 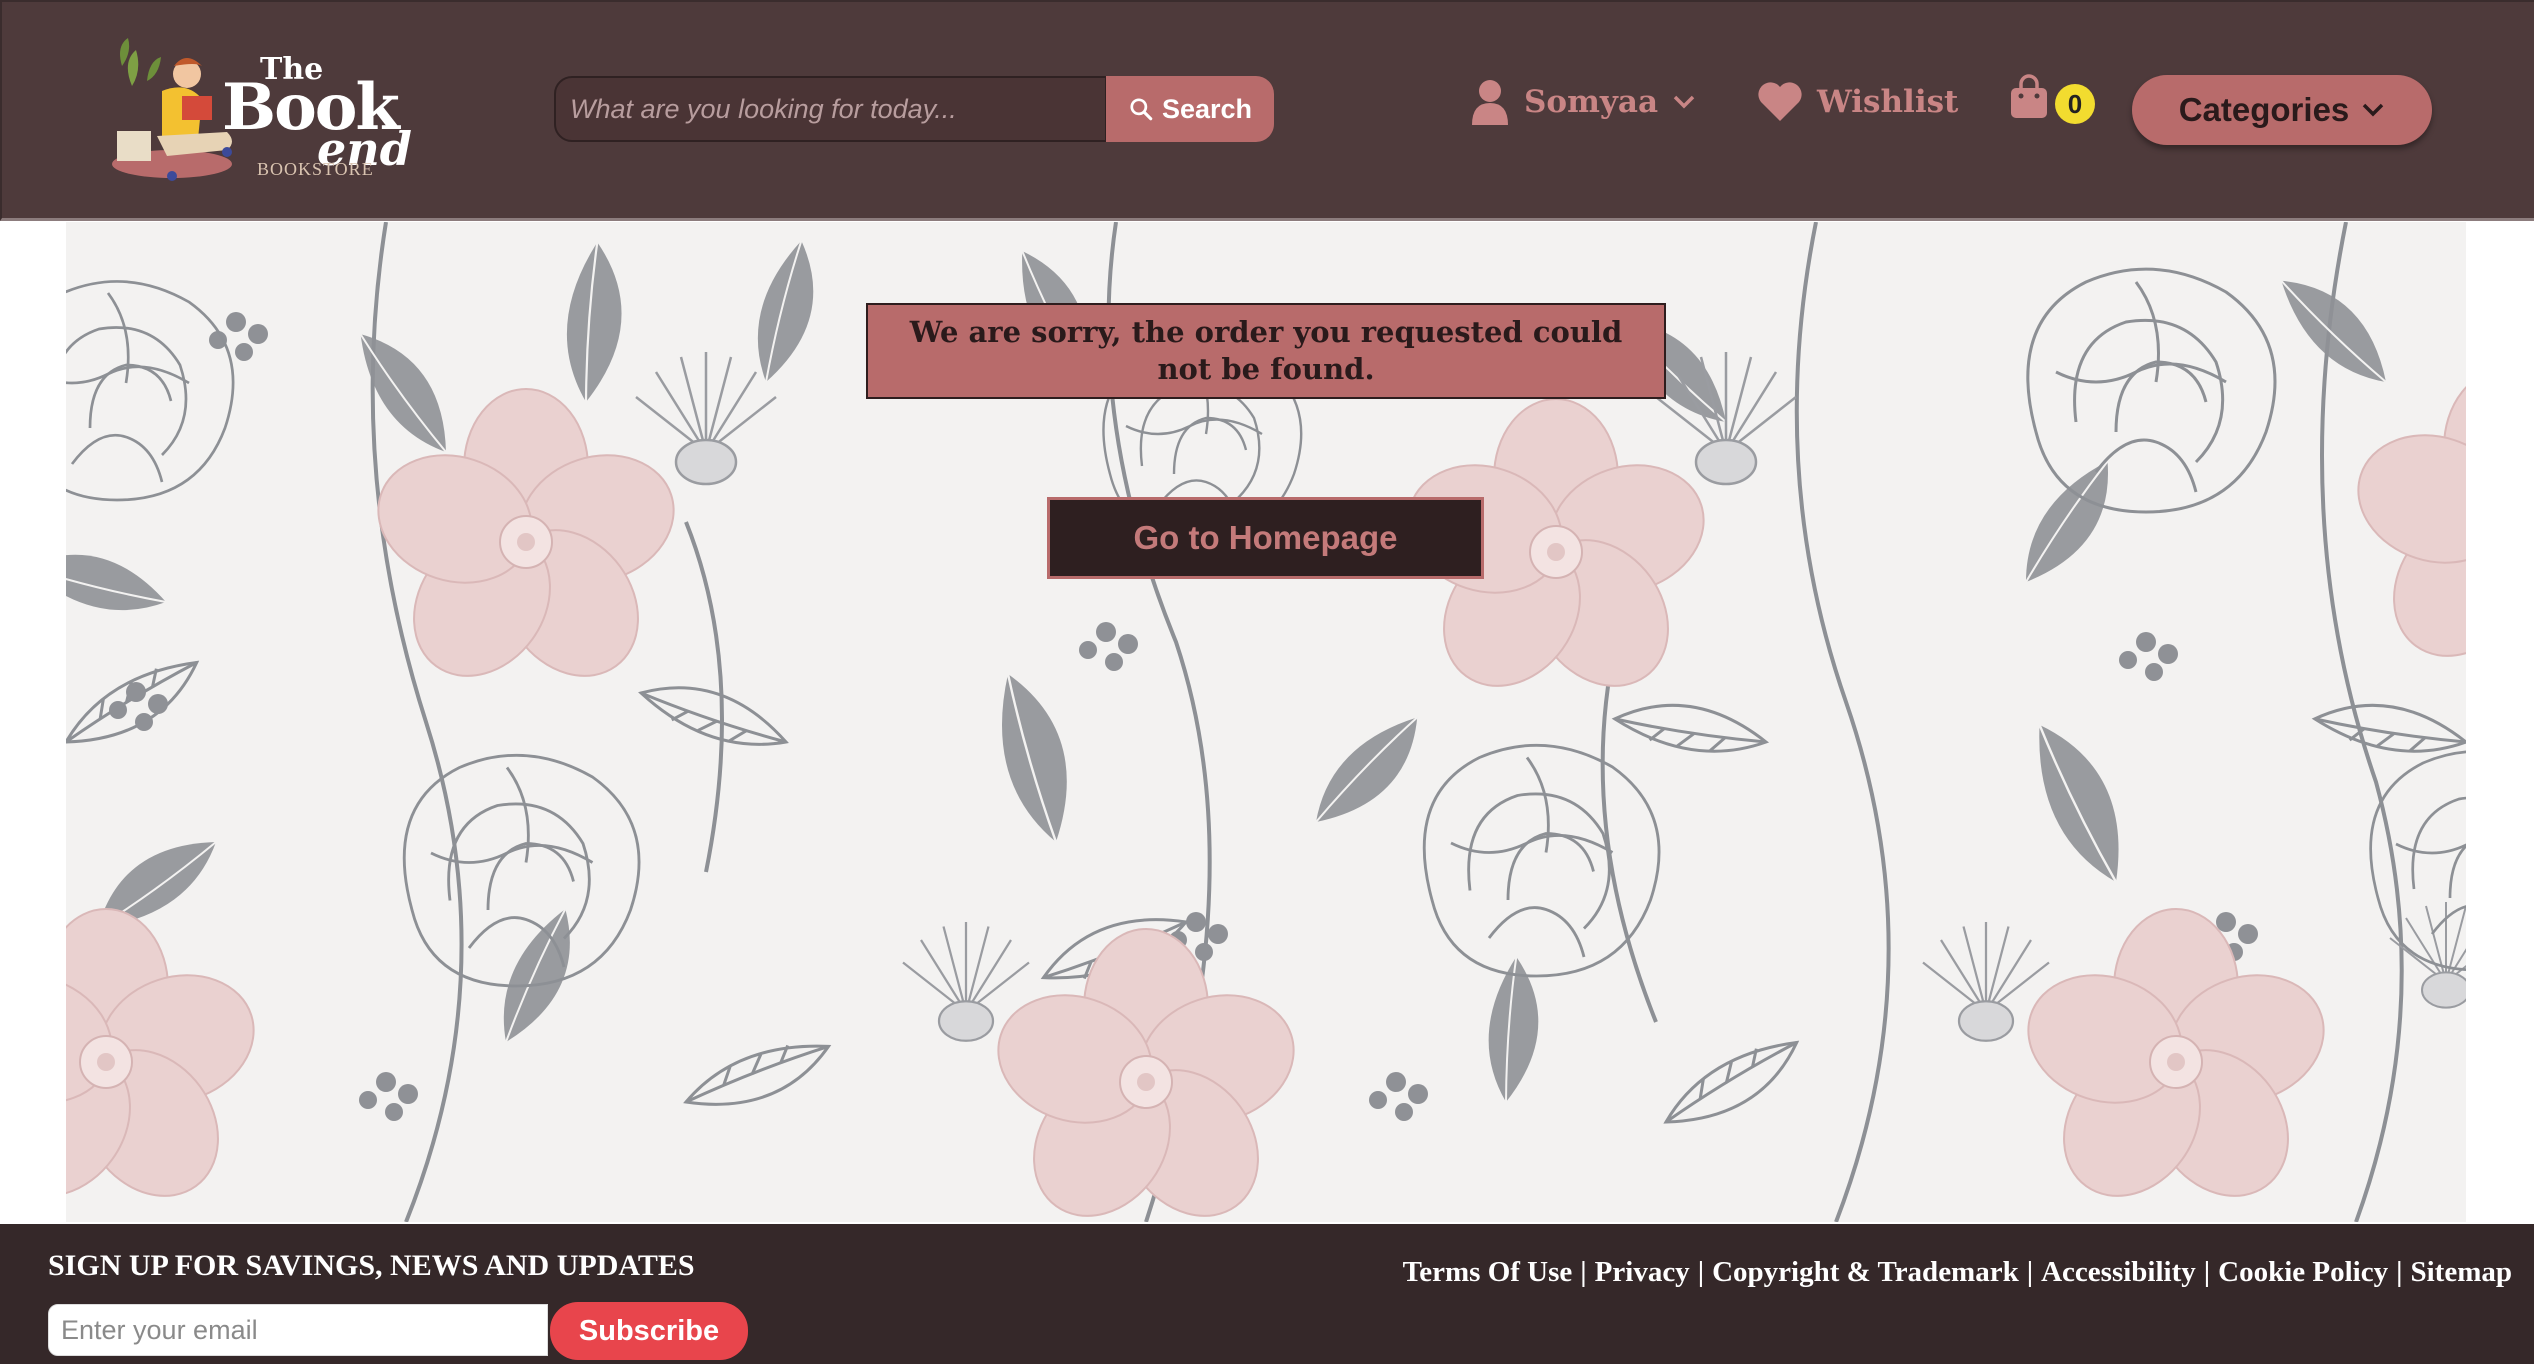 I want to click on footer-link-copyright: Copyright & Trademark, so click(x=1865, y=1272).